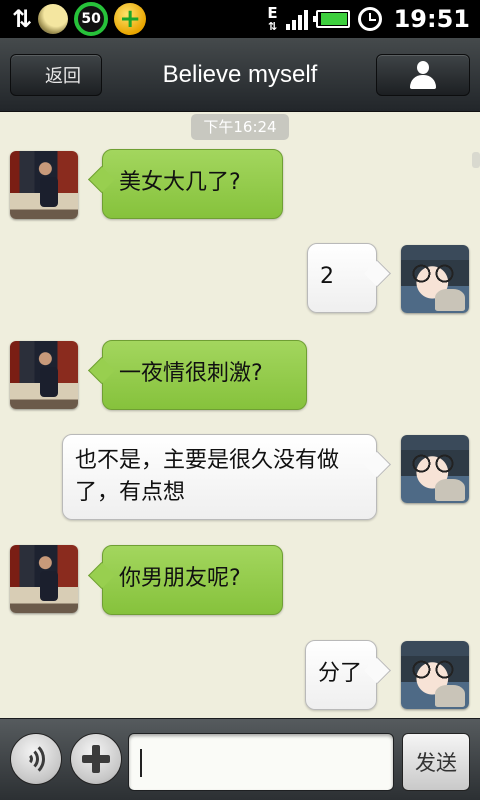  What do you see at coordinates (141, 763) in the screenshot?
I see `text-cursor` at bounding box center [141, 763].